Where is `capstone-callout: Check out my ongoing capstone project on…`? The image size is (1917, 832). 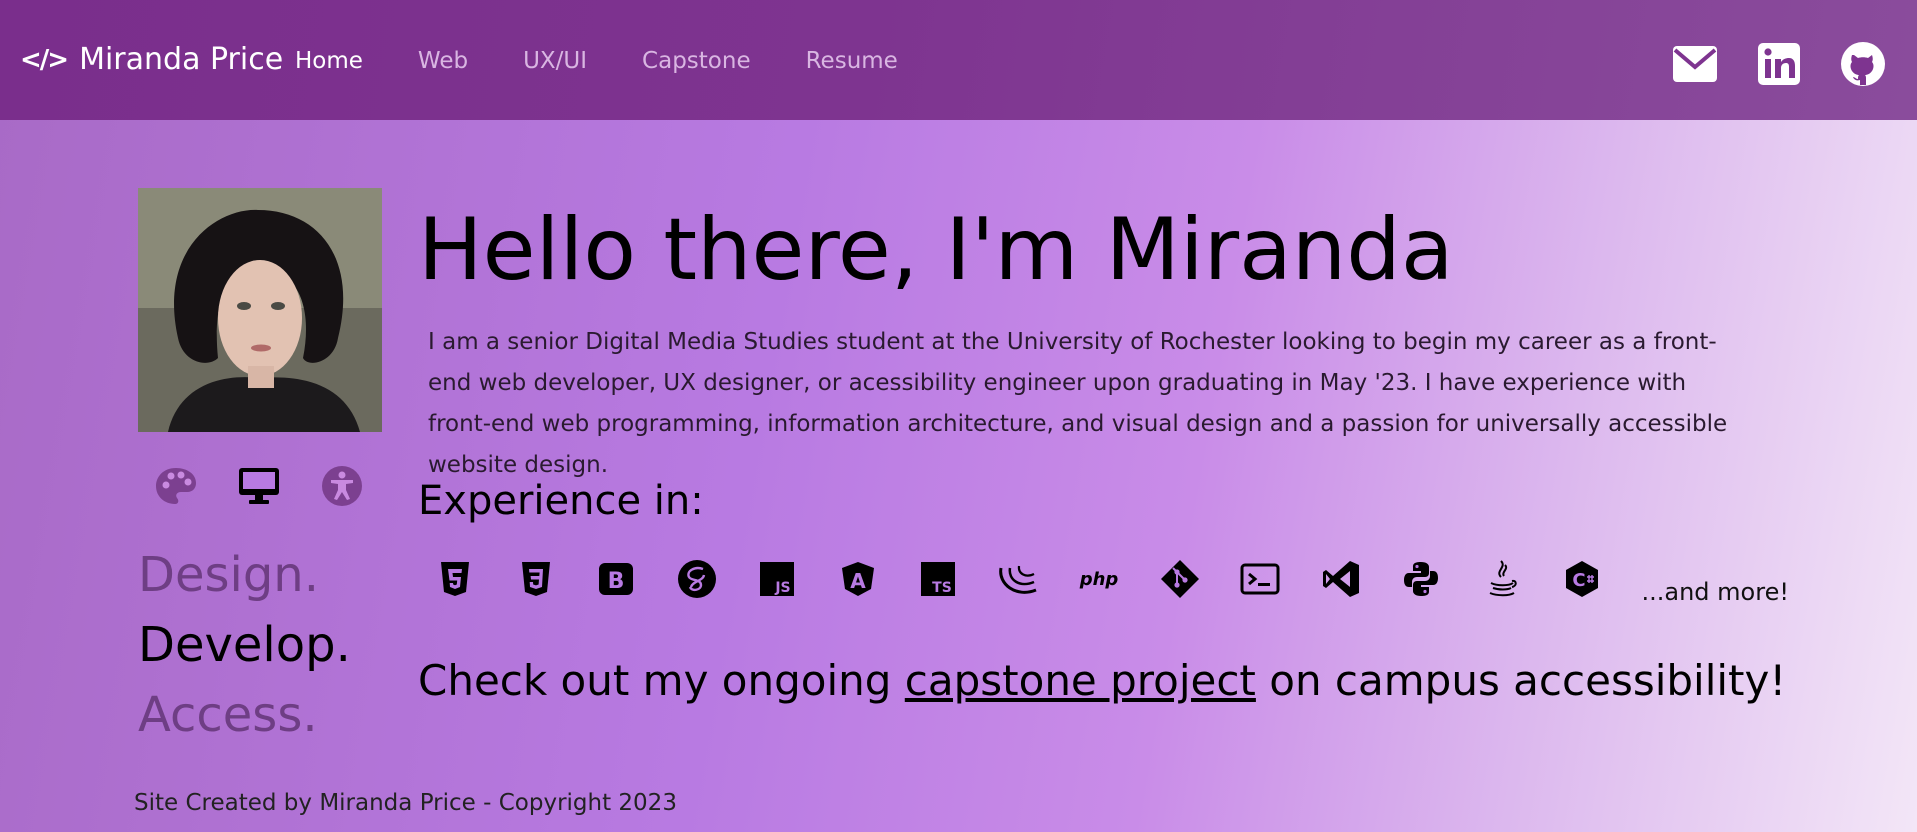 capstone-callout: Check out my ongoing capstone project on… is located at coordinates (1102, 680).